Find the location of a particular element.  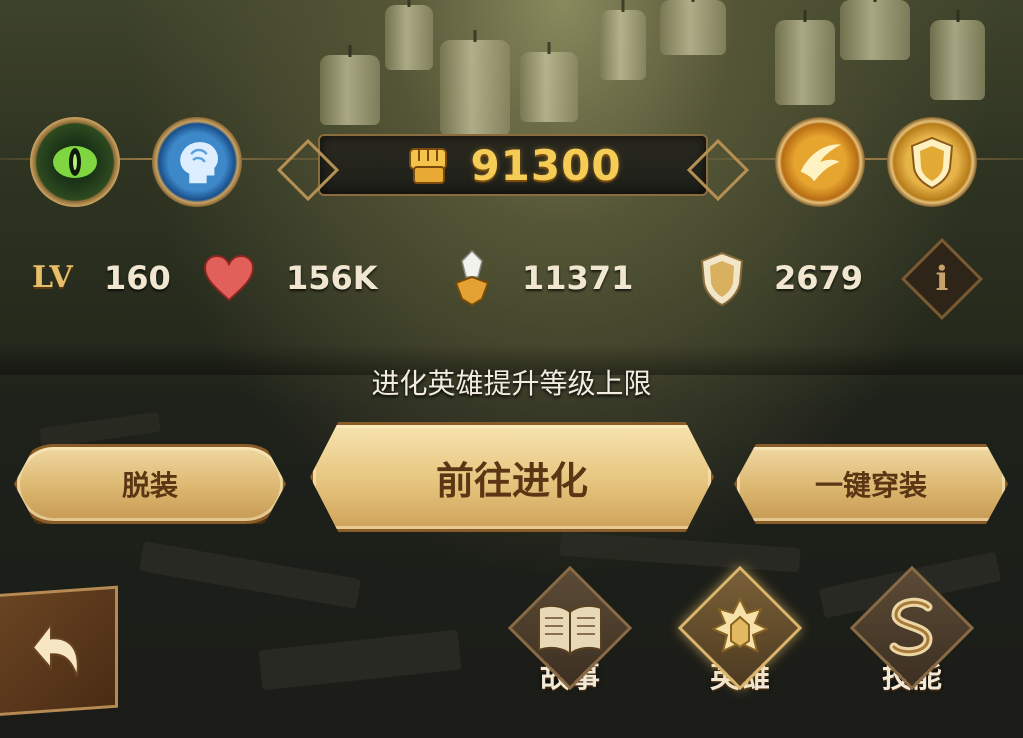

unequip-button: 脱装 is located at coordinates (150, 484).